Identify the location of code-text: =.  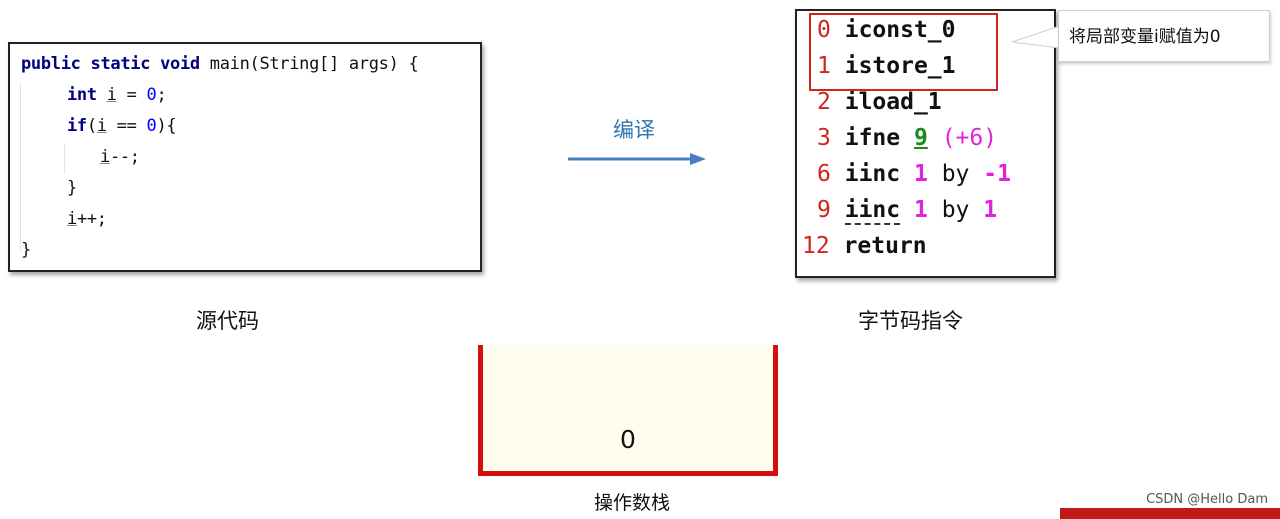
(131, 95).